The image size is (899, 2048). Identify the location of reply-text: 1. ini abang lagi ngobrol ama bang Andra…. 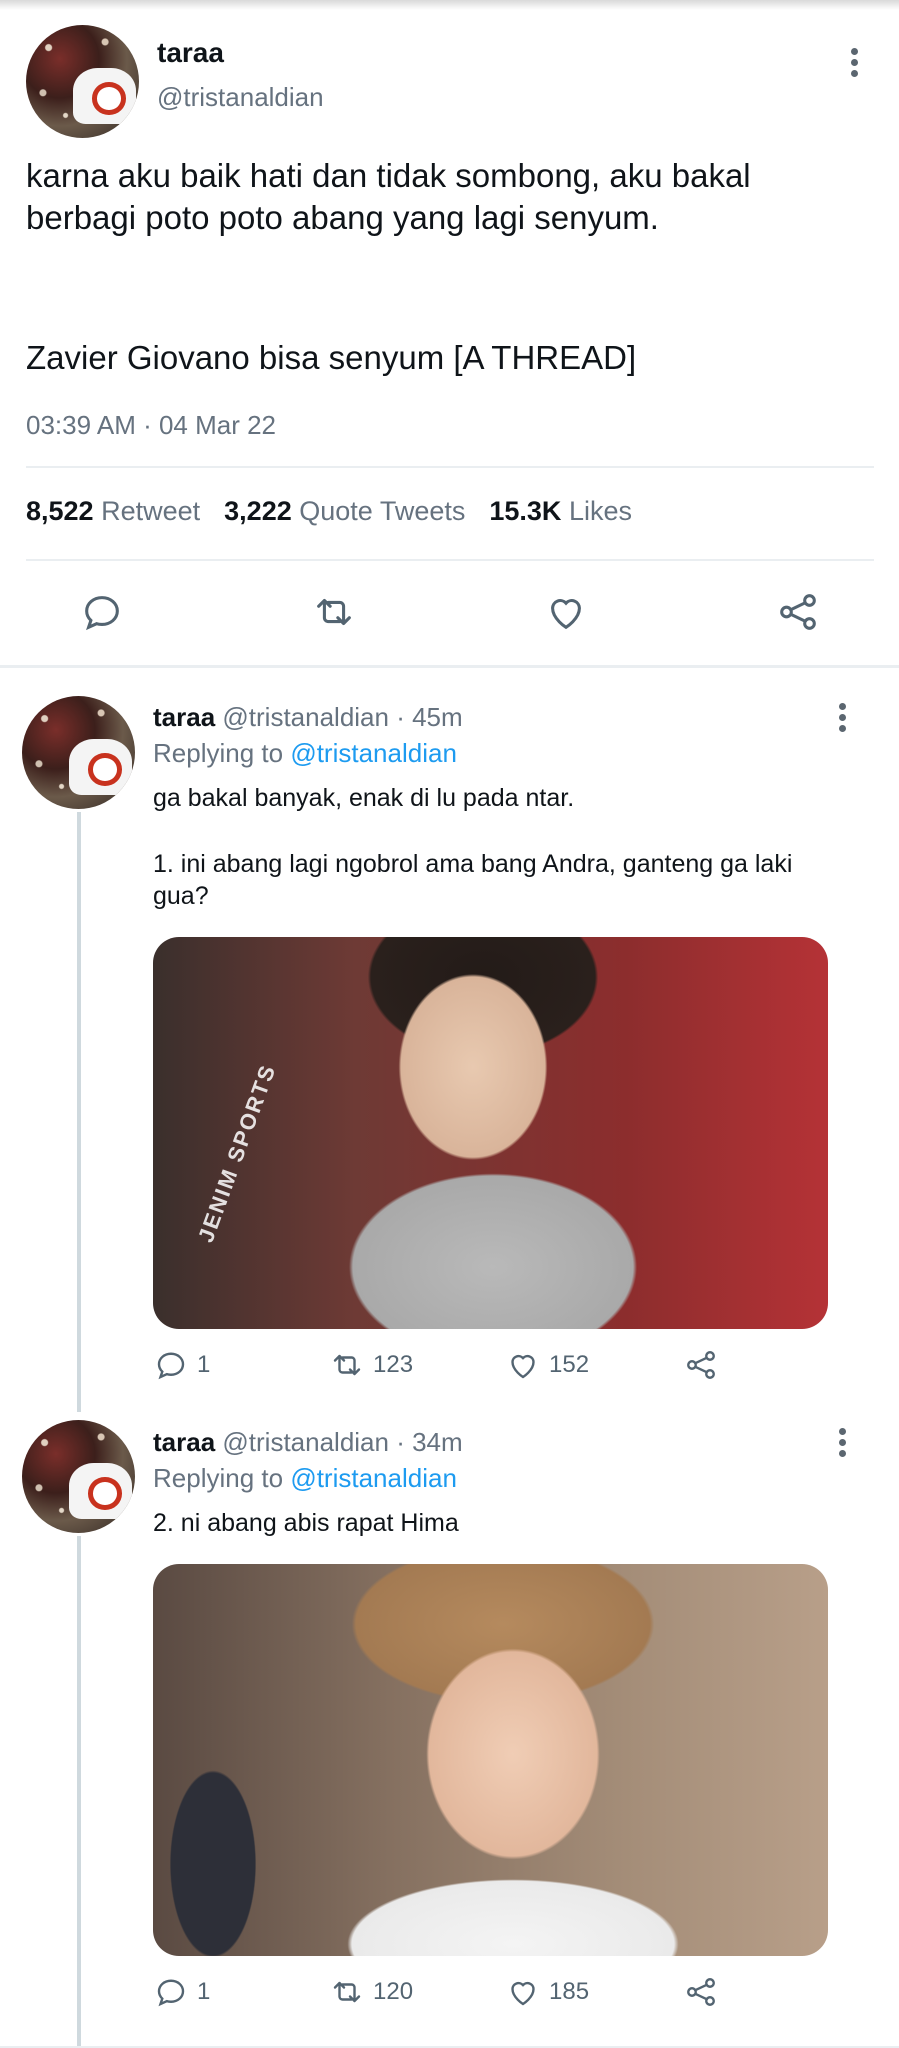
(473, 880).